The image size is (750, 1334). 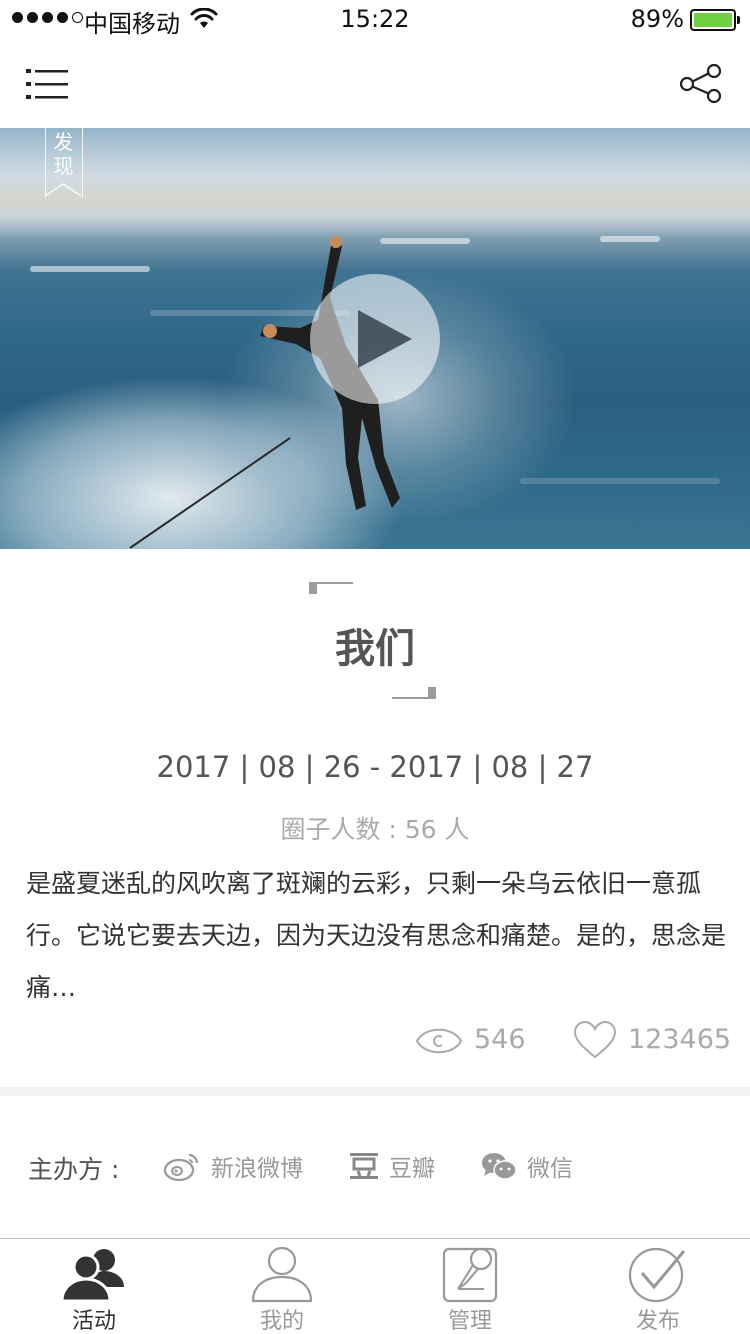 I want to click on event-date-range: 2017 | 08 | 26 - 2017 | 08 | 27, so click(x=375, y=767).